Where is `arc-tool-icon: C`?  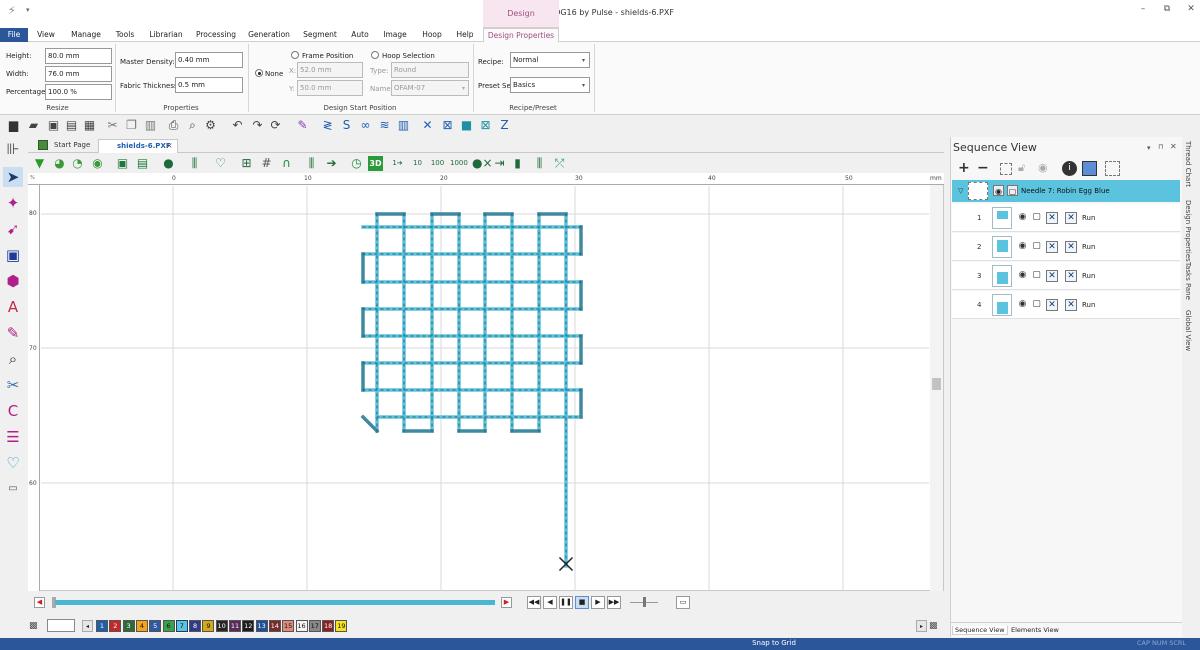
arc-tool-icon: C is located at coordinates (13, 411).